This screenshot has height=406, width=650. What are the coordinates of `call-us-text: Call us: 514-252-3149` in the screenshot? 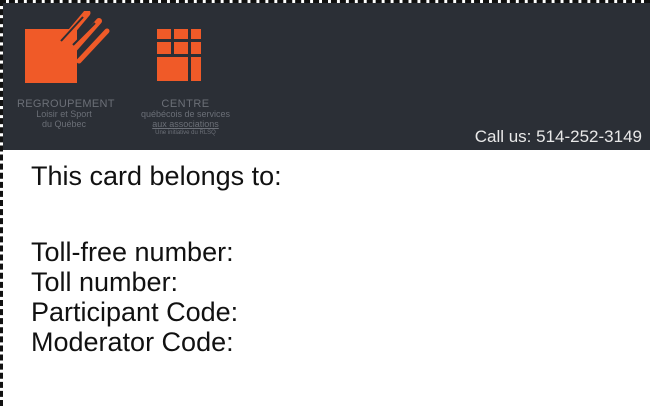 It's located at (558, 136).